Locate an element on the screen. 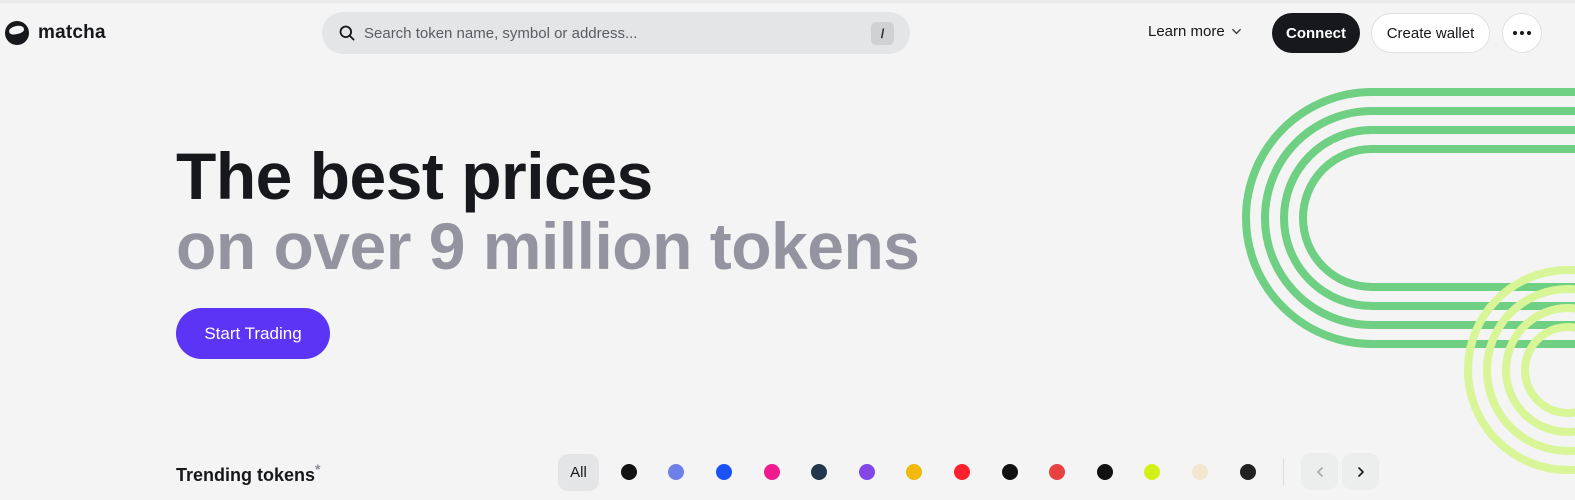 The image size is (1575, 500). hero-subheading: on over 9 million tokens is located at coordinates (548, 246).